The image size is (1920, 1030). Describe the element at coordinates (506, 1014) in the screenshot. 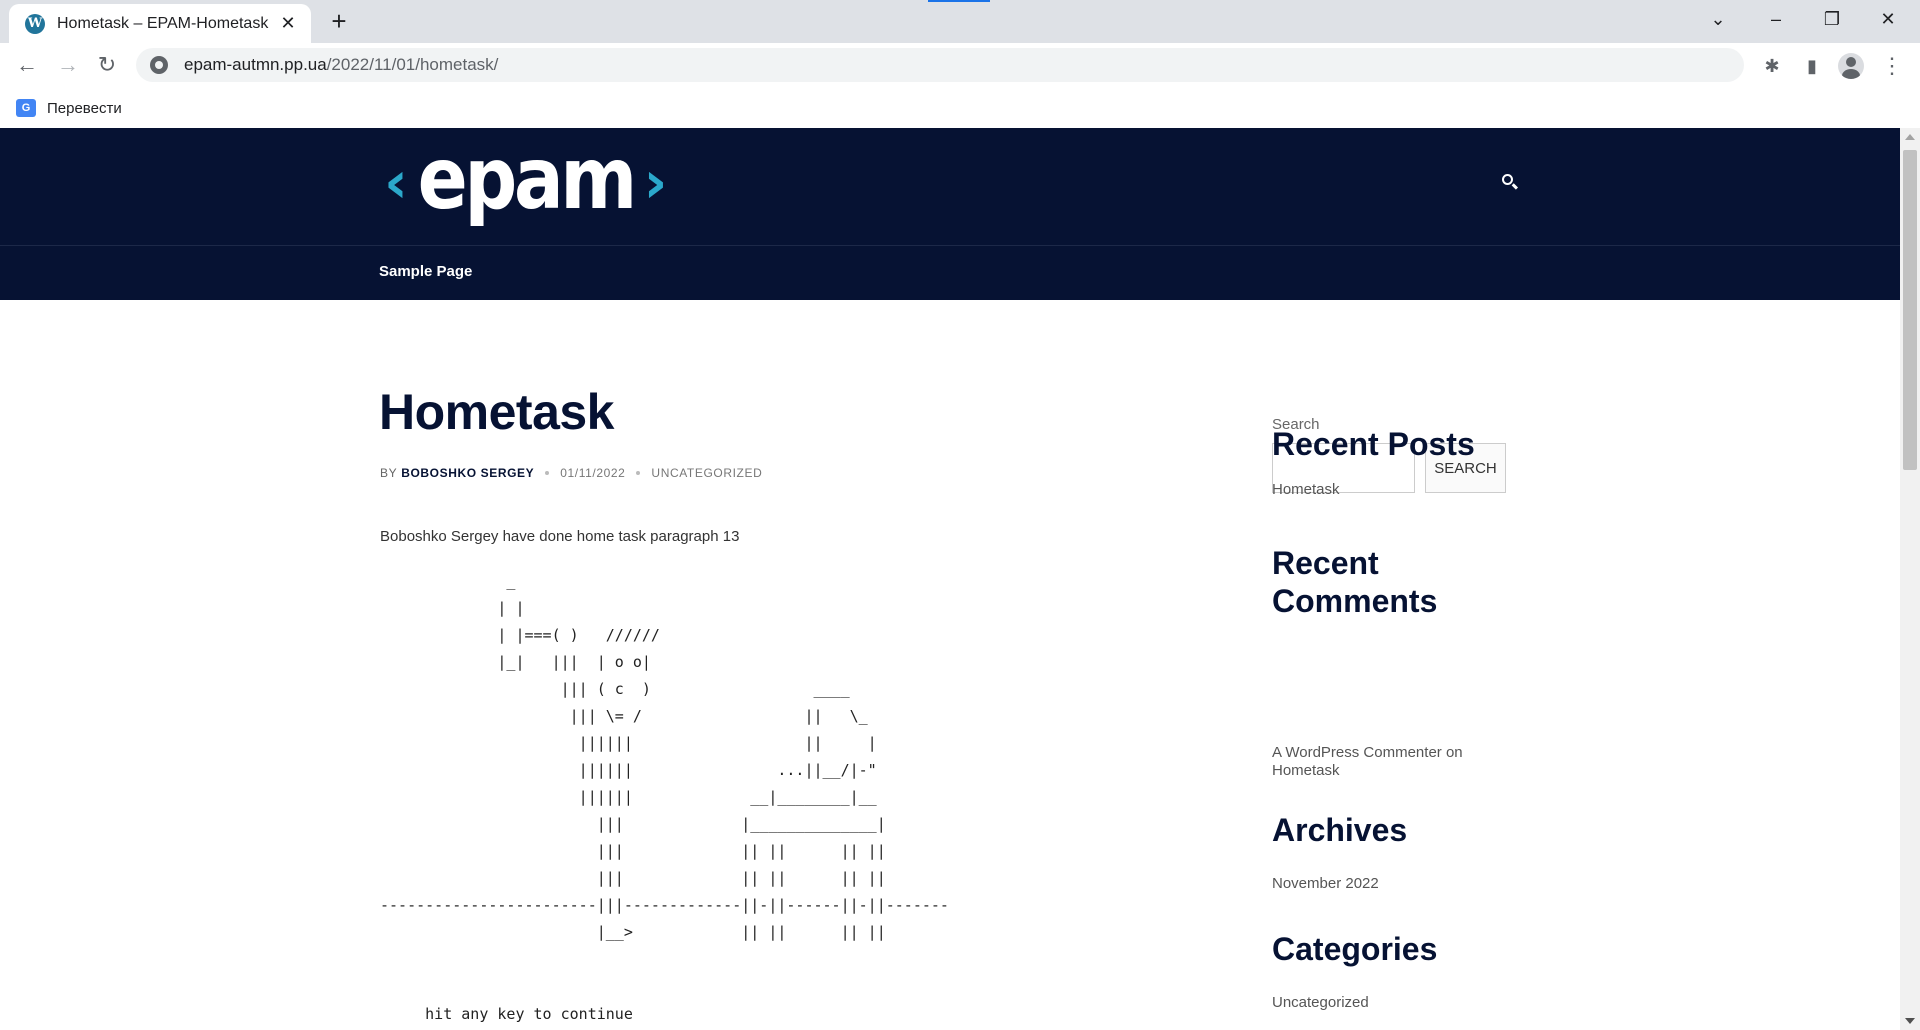

I see `continue-prompt: hit any key to continue` at that location.